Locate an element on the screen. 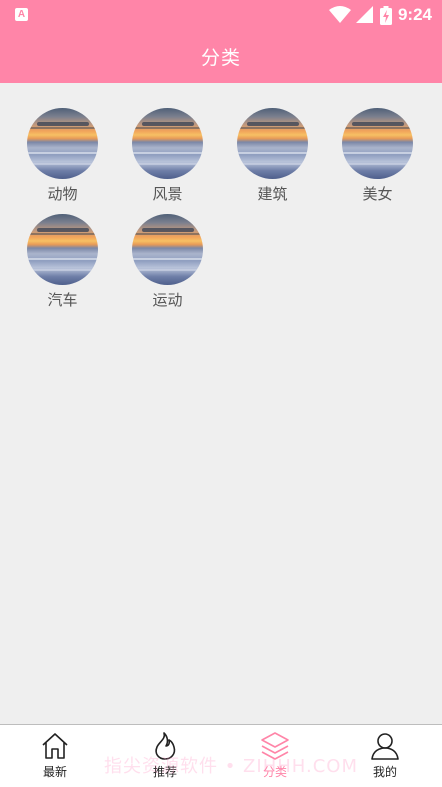  status-time: 9:24 is located at coordinates (414, 14).